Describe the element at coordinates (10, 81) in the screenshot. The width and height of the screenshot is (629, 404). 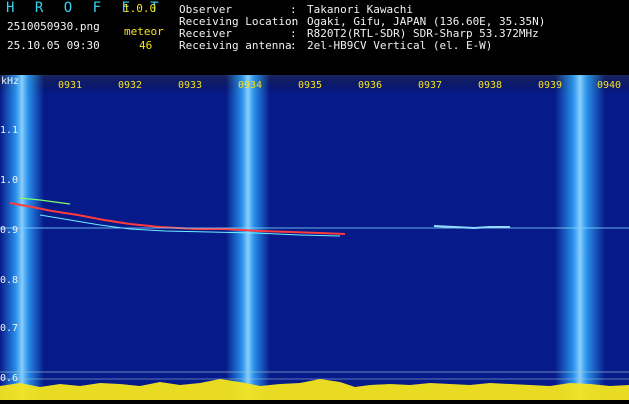
I see `y-axis-unit: kHz` at that location.